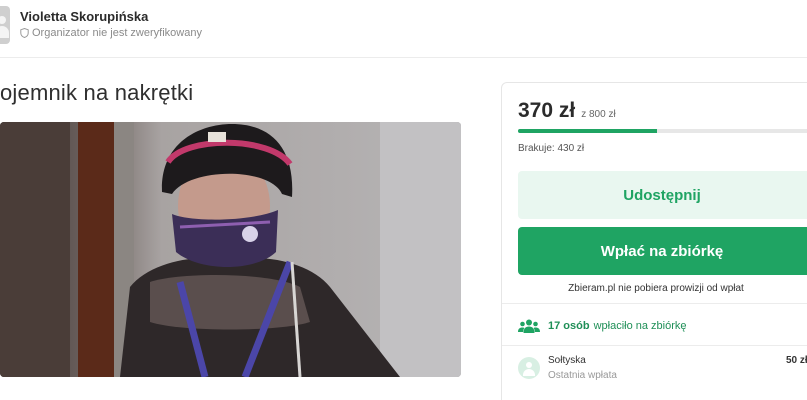 The height and width of the screenshot is (400, 807). Describe the element at coordinates (551, 148) in the screenshot. I see `missing-amount: Brakuje: 430 zł` at that location.